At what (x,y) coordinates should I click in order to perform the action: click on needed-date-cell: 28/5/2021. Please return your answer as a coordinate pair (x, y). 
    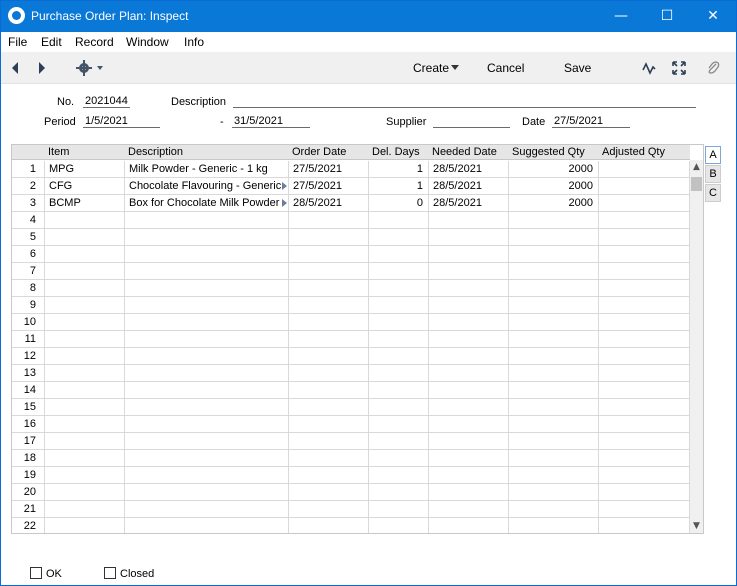
    Looking at the image, I should click on (469, 203).